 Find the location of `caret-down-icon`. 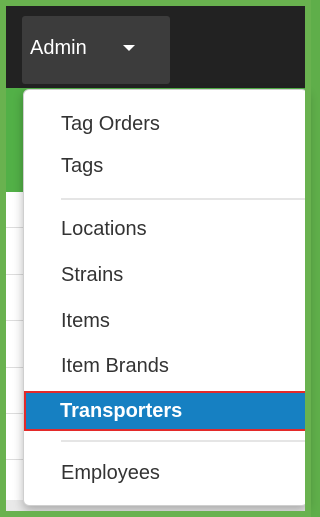

caret-down-icon is located at coordinates (129, 48).